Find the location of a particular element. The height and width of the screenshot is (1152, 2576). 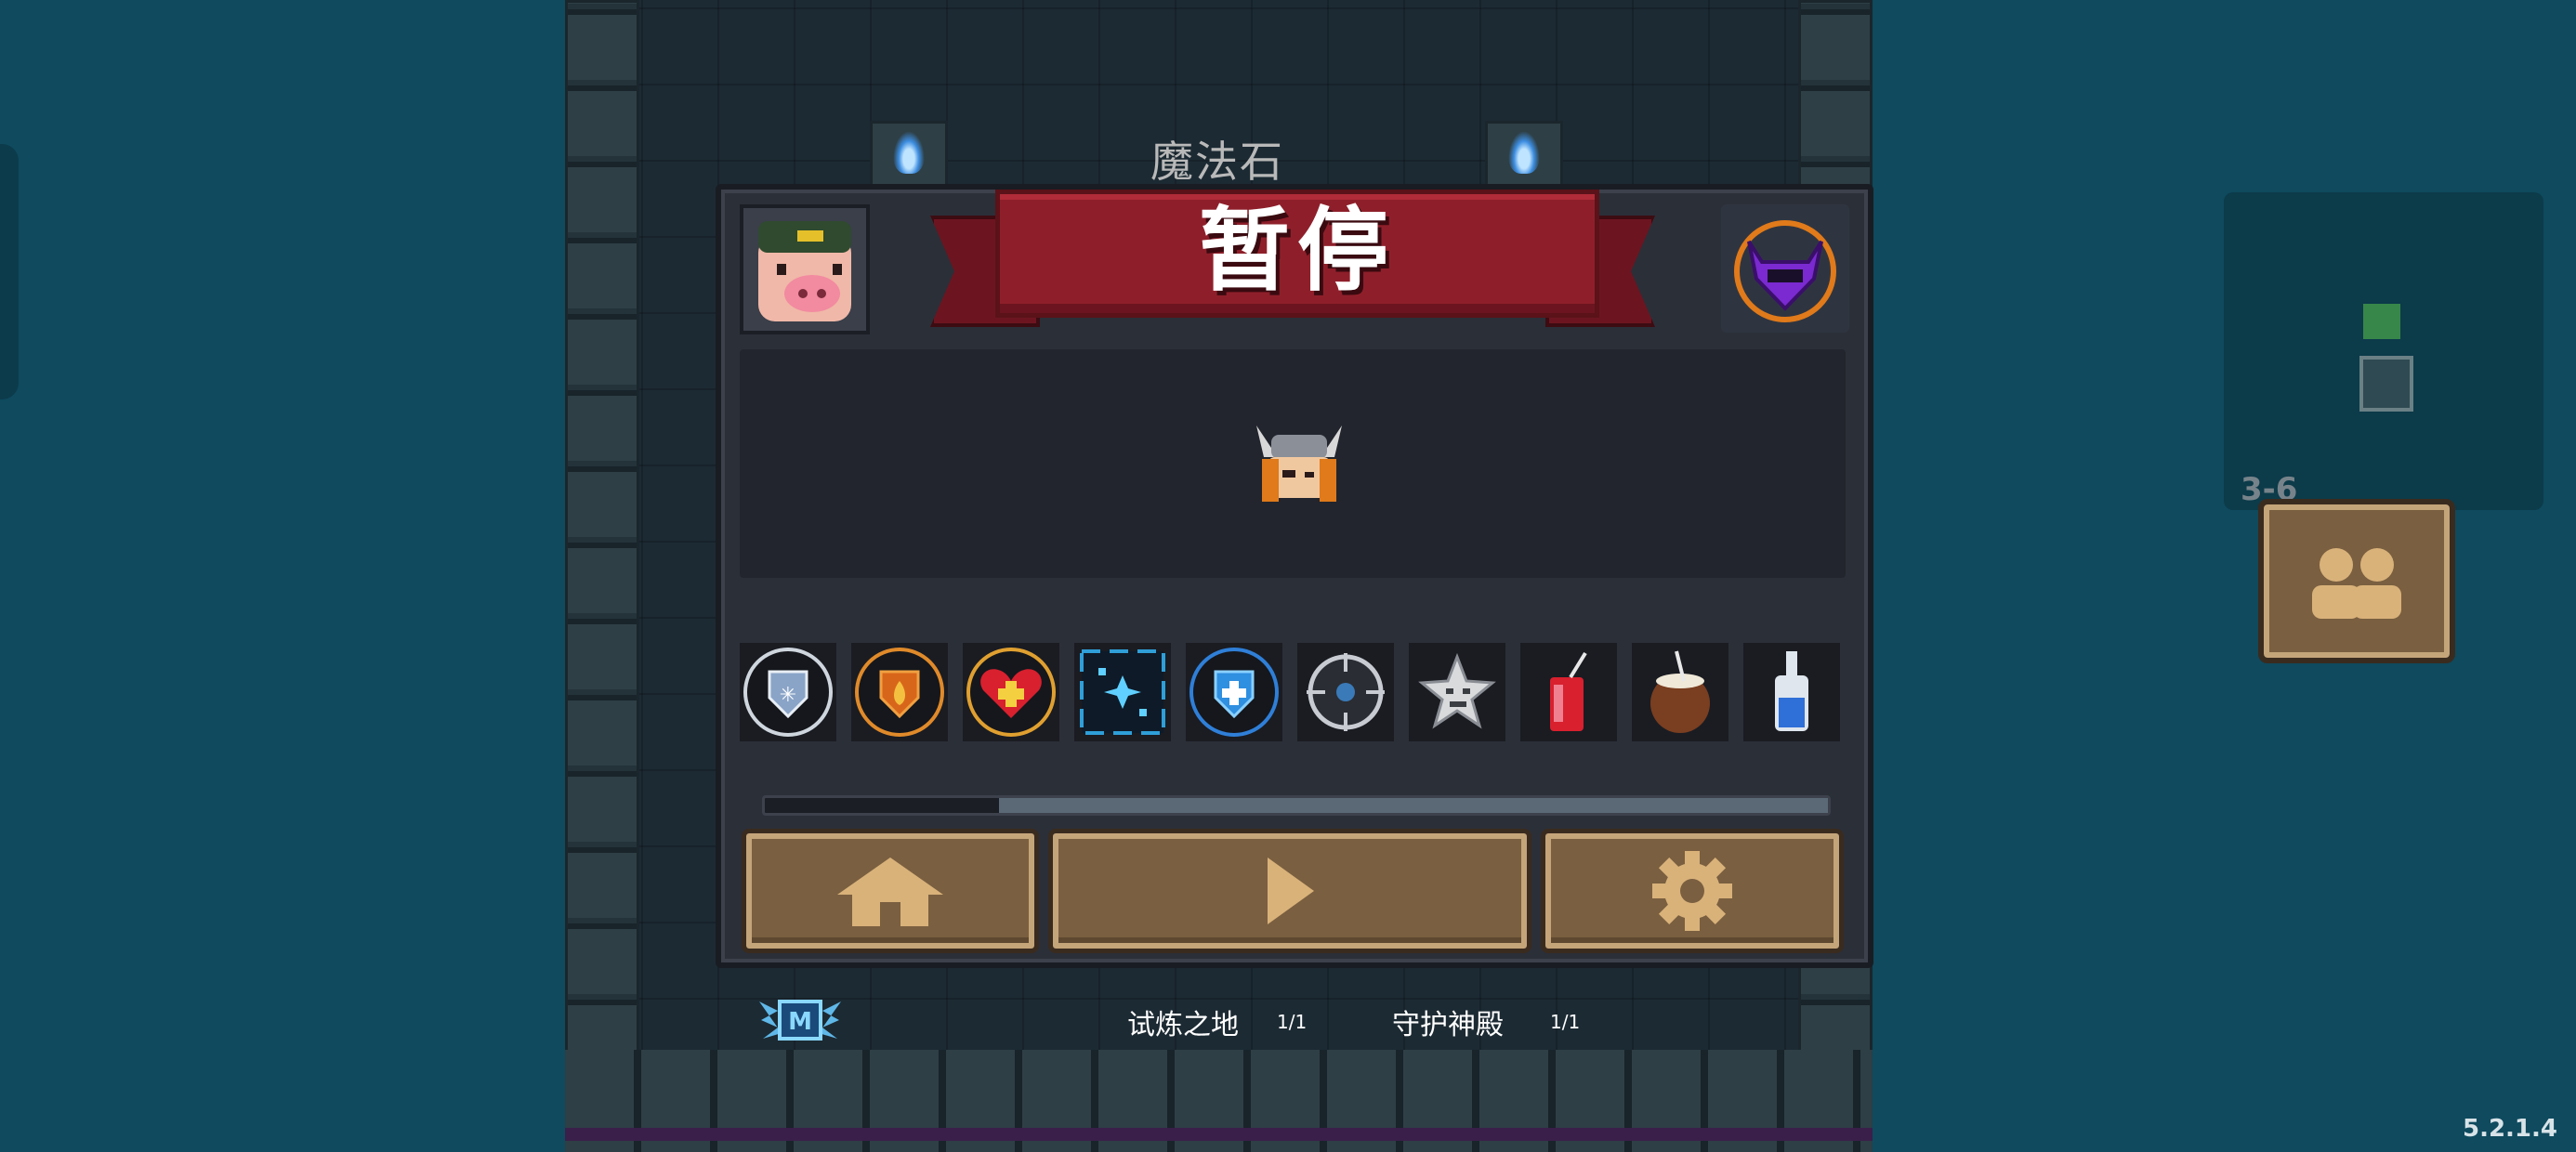

play-icon is located at coordinates (1291, 890).